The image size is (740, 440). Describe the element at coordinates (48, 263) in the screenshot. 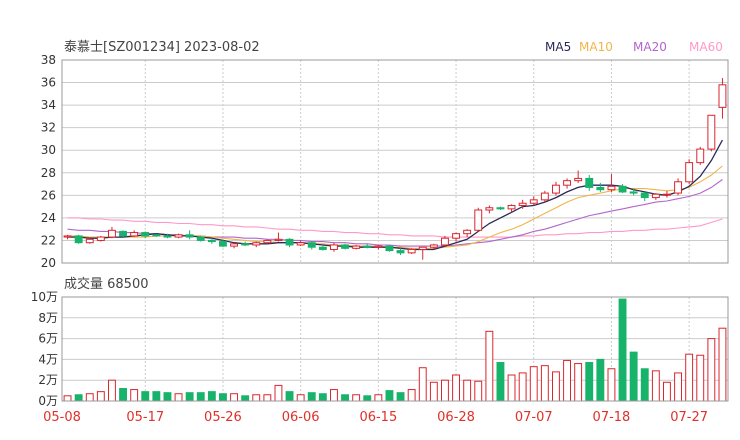

I see `price-tick-label: 20` at that location.